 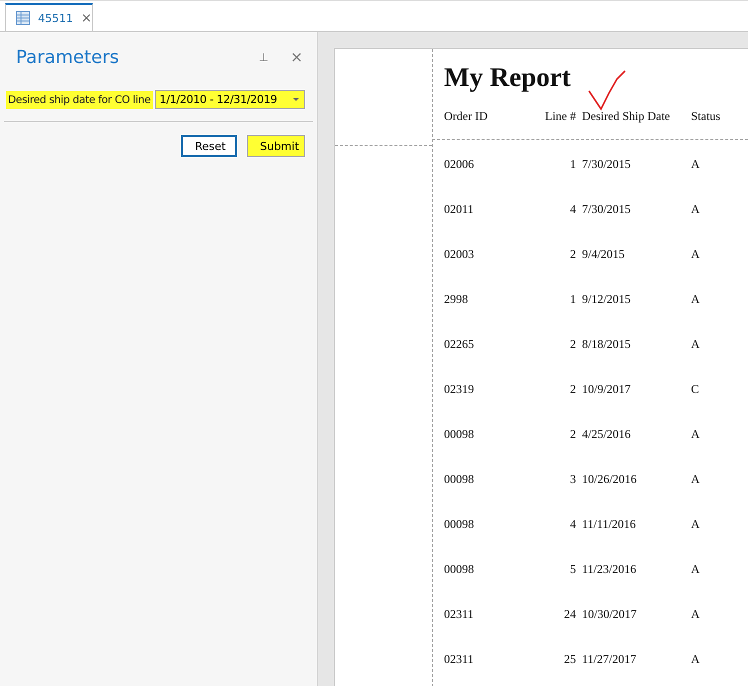 What do you see at coordinates (604, 254) in the screenshot?
I see `table-cell-text: 9/4/2015` at bounding box center [604, 254].